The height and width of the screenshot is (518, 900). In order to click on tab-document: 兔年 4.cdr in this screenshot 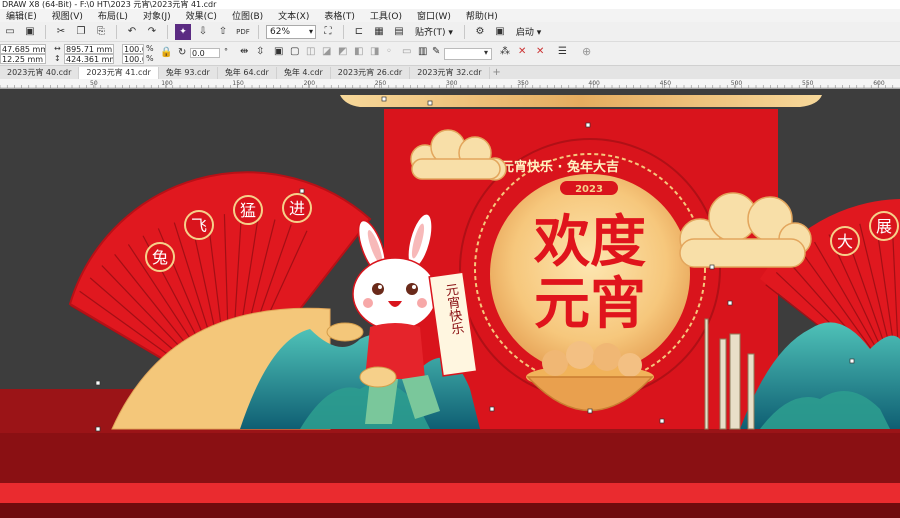, I will do `click(304, 73)`.